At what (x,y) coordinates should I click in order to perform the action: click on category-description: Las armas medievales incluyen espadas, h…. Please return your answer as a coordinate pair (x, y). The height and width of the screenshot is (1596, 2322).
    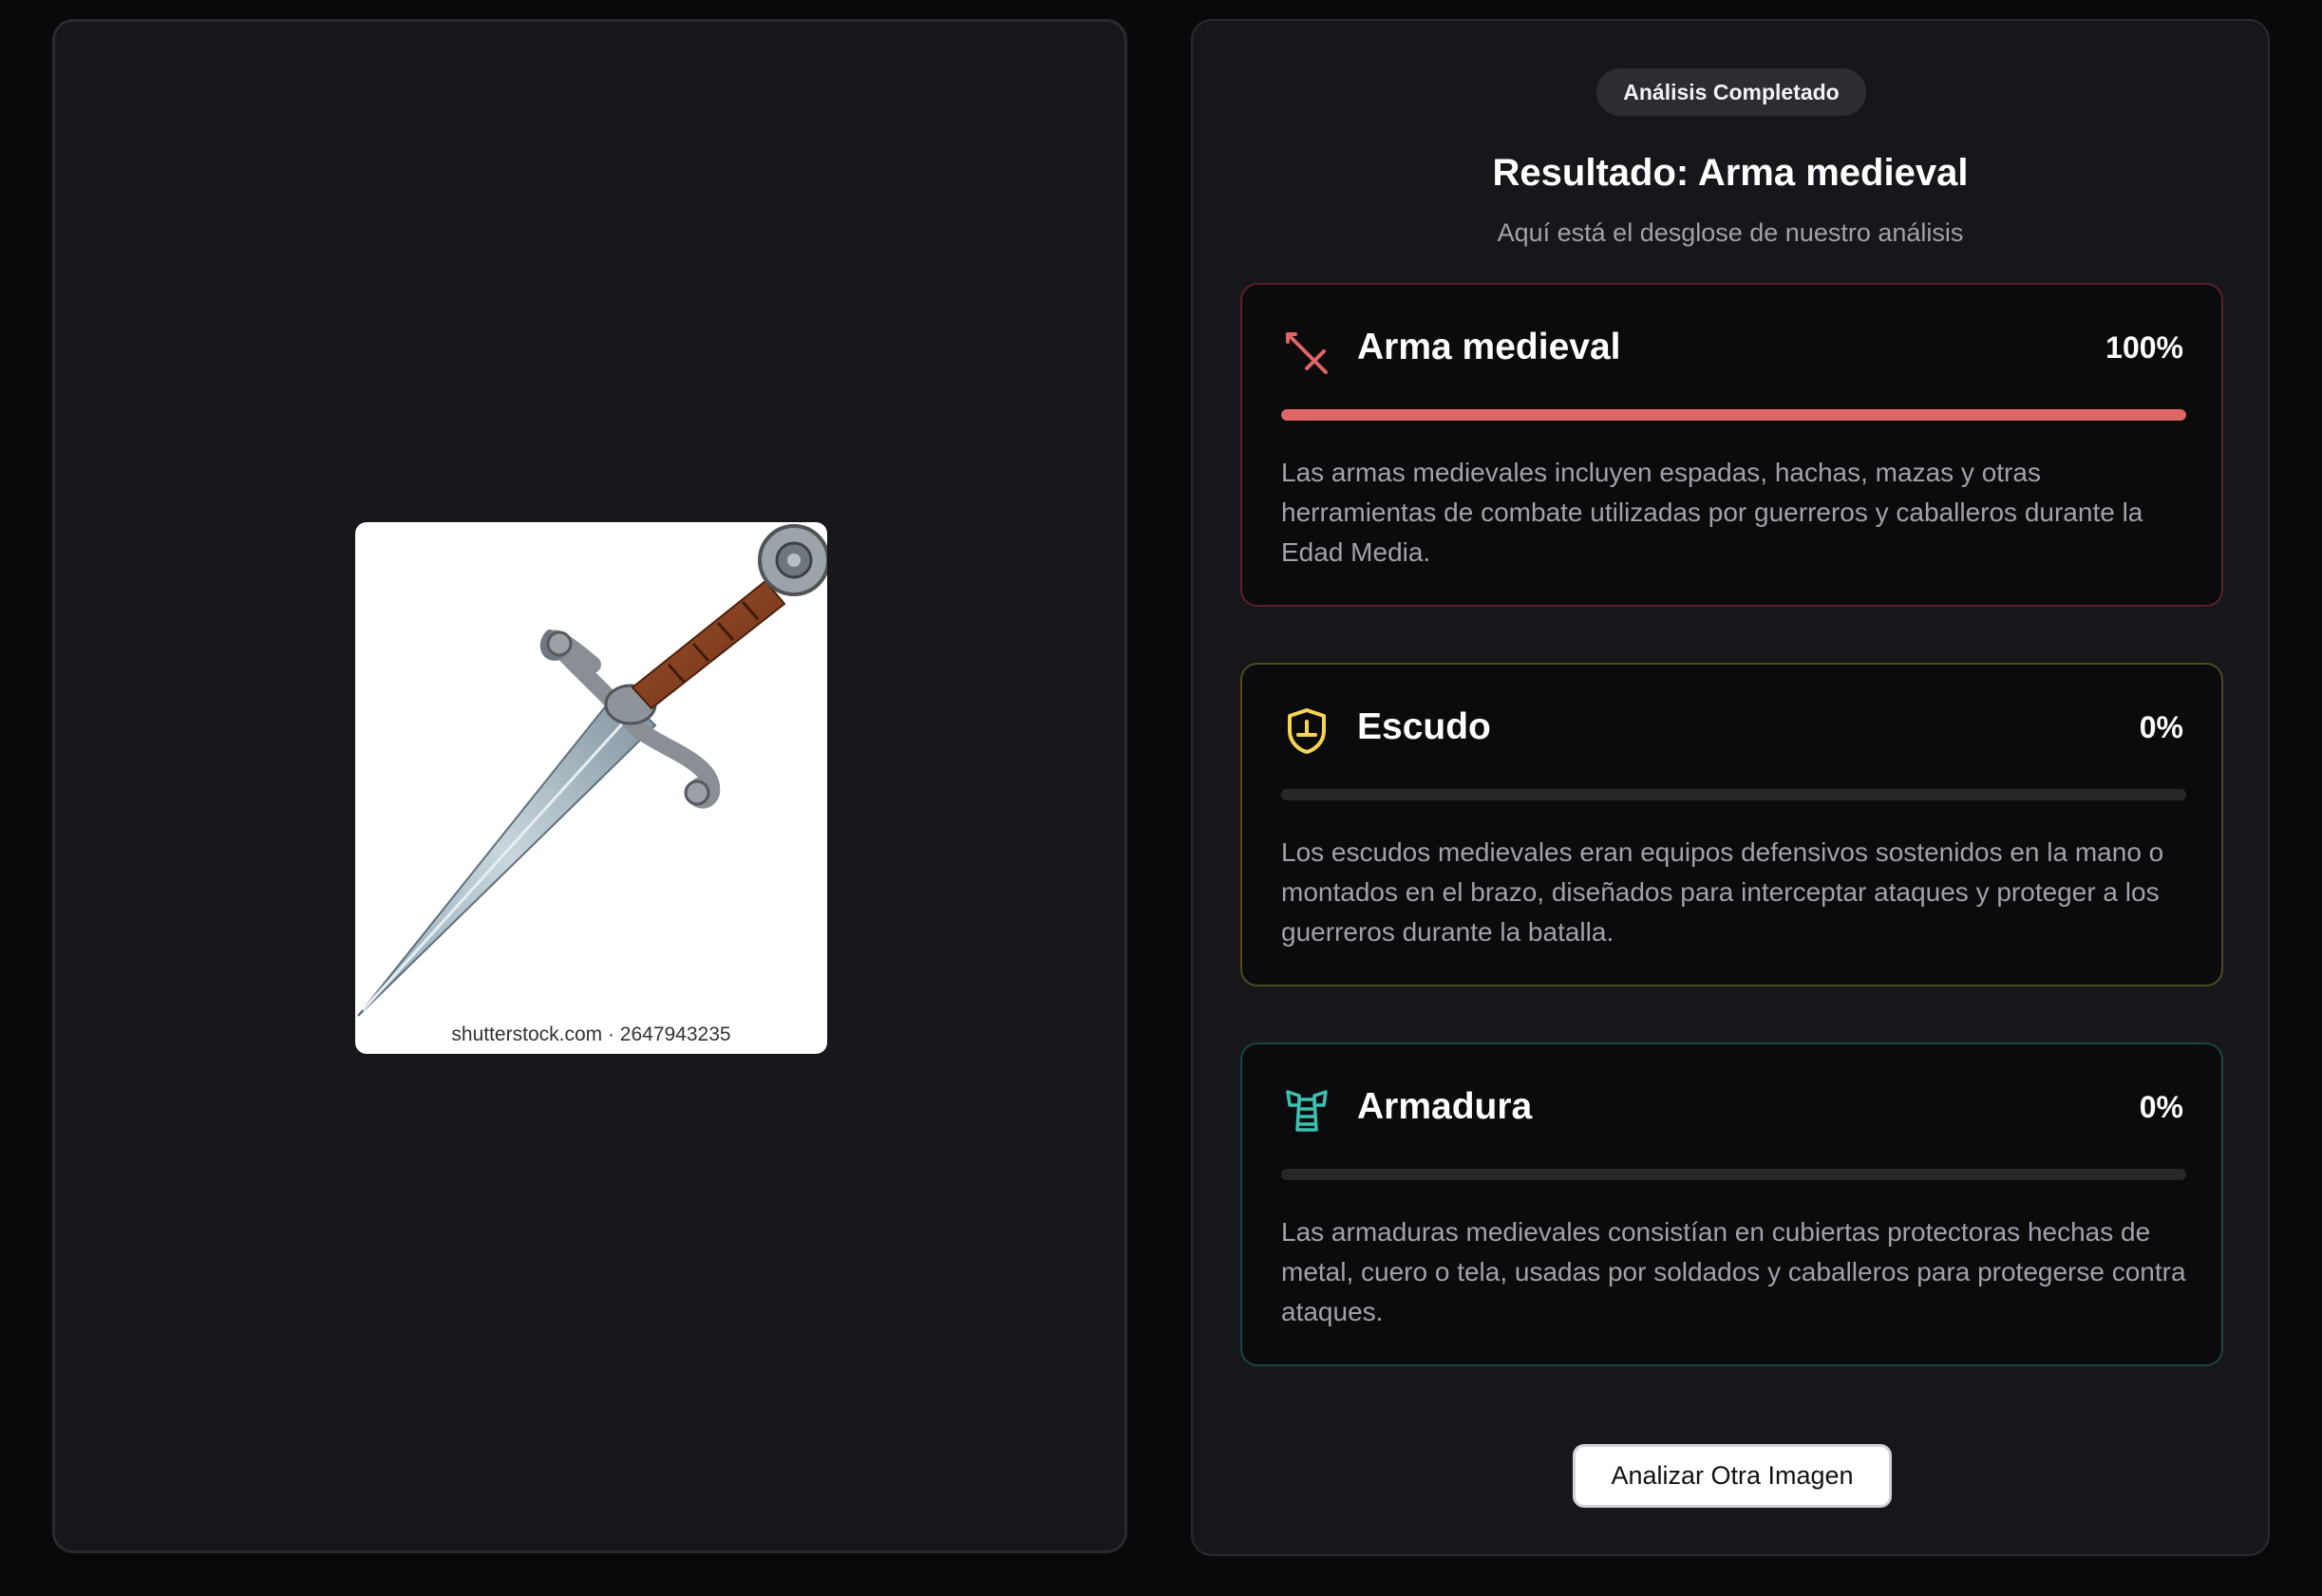
    Looking at the image, I should click on (1712, 512).